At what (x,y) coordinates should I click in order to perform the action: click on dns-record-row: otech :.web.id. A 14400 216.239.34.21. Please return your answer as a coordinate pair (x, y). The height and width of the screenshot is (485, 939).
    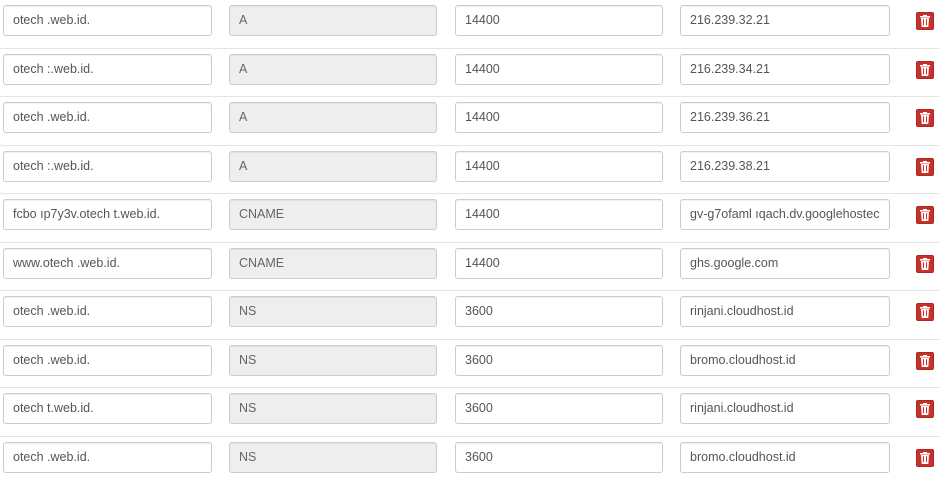
    Looking at the image, I should click on (469, 73).